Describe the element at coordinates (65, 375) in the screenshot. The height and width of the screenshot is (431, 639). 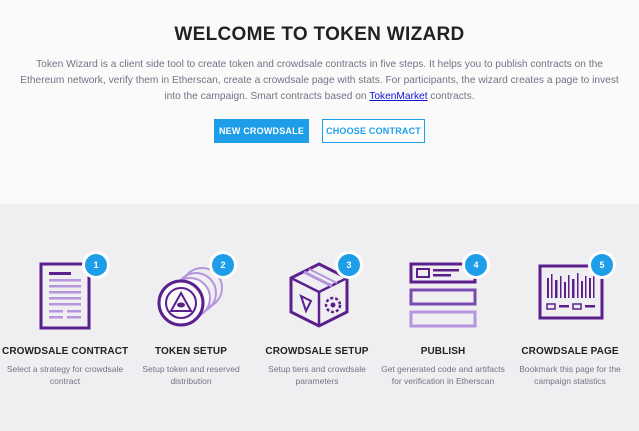
I see `step-1-description: Select a strategy for crowdsale contract` at that location.